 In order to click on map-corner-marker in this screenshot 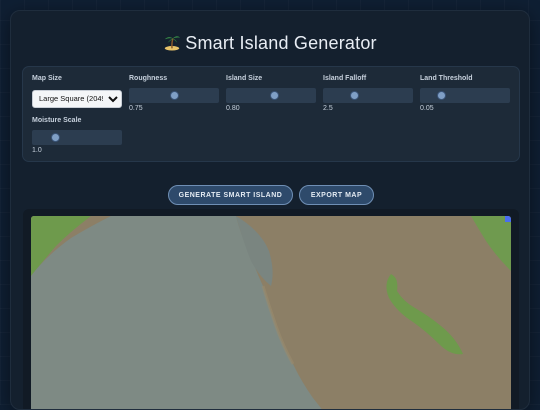, I will do `click(508, 219)`.